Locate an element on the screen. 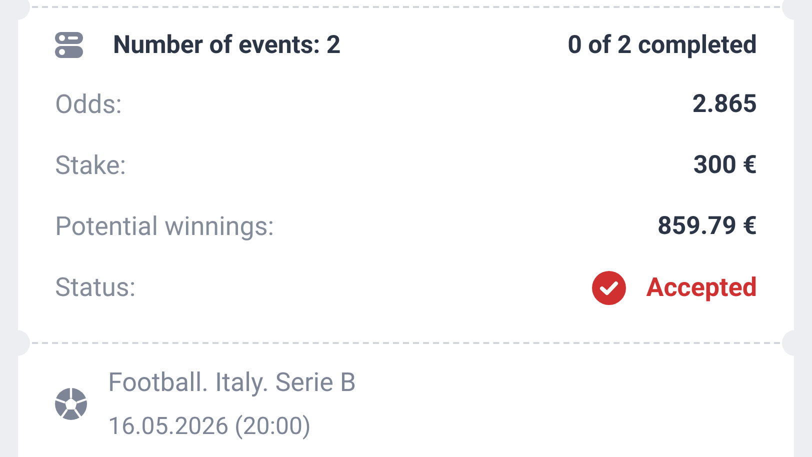 This screenshot has height=457, width=812. status-label: Status: is located at coordinates (95, 287).